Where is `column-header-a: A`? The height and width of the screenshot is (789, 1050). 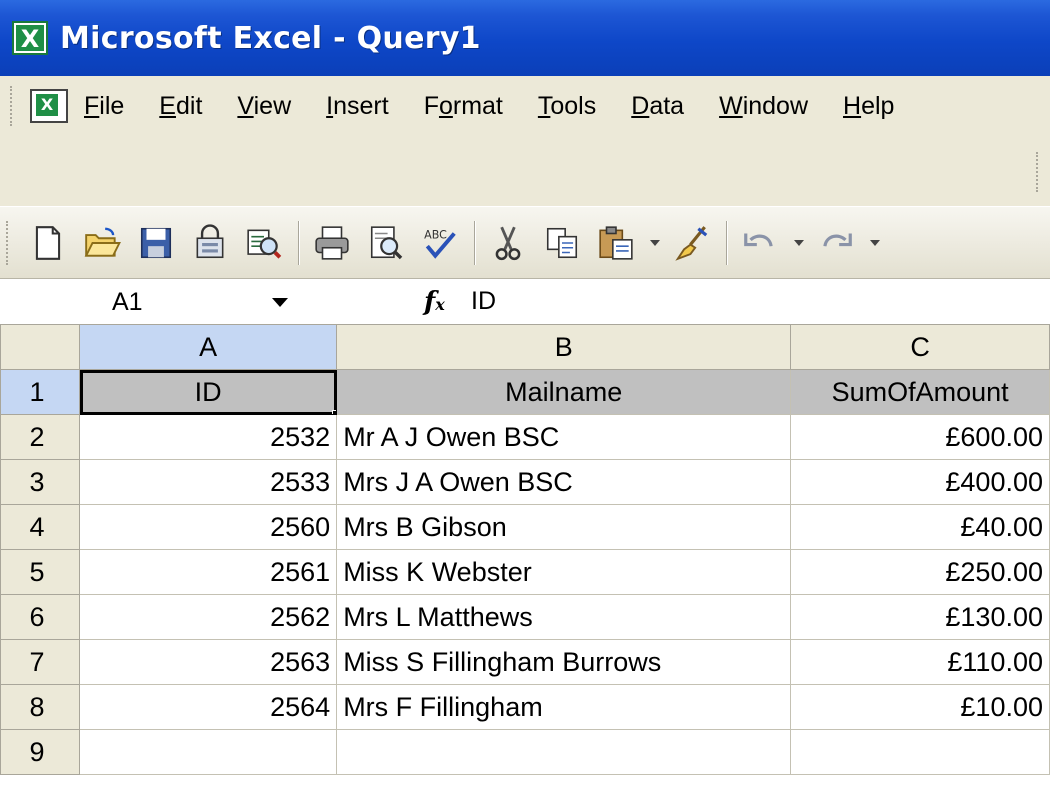 column-header-a: A is located at coordinates (208, 347).